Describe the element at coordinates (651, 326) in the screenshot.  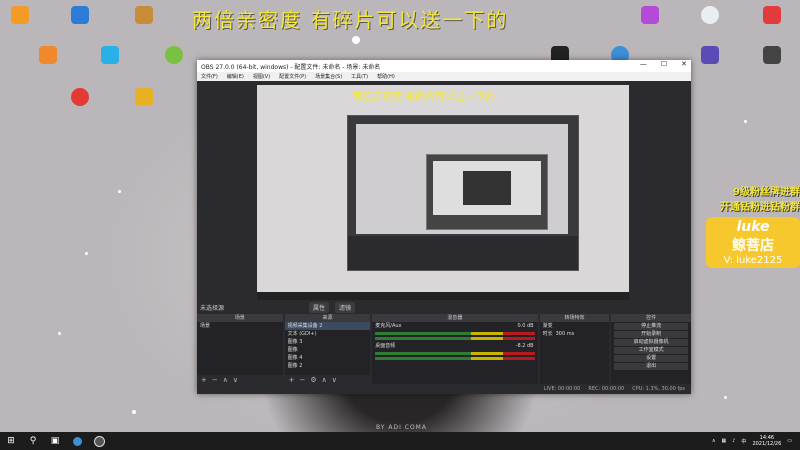
I see `stop-streaming-button: 停止推流` at that location.